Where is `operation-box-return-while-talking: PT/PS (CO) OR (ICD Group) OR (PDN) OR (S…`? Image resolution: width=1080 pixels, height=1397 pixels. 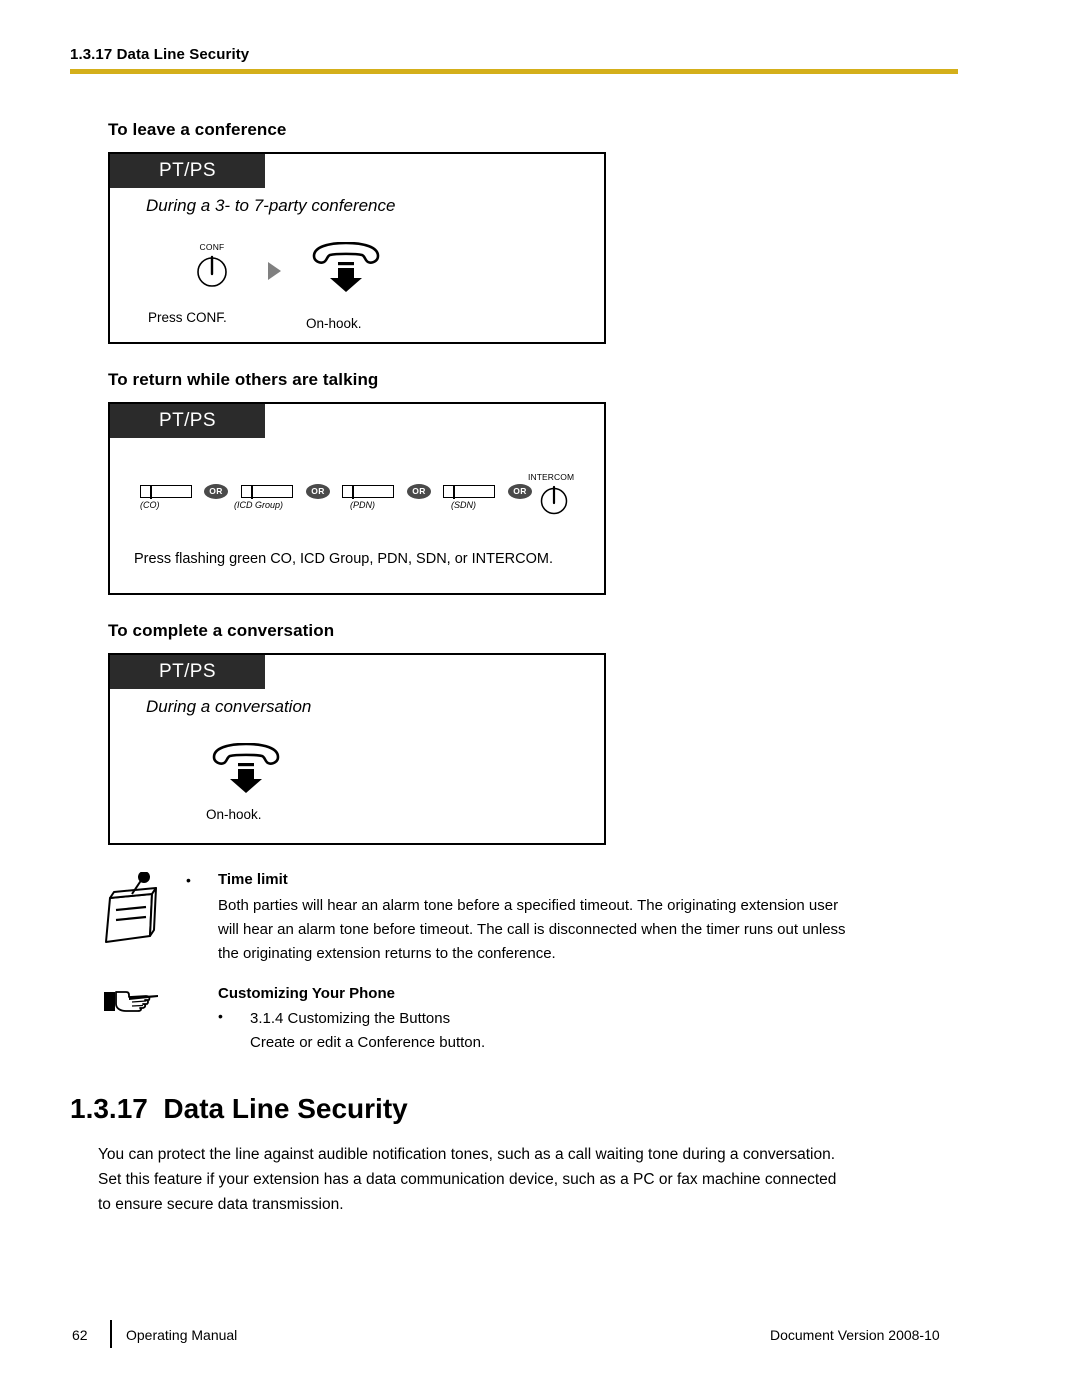
operation-box-return-while-talking: PT/PS (CO) OR (ICD Group) OR (PDN) OR (S… is located at coordinates (357, 498).